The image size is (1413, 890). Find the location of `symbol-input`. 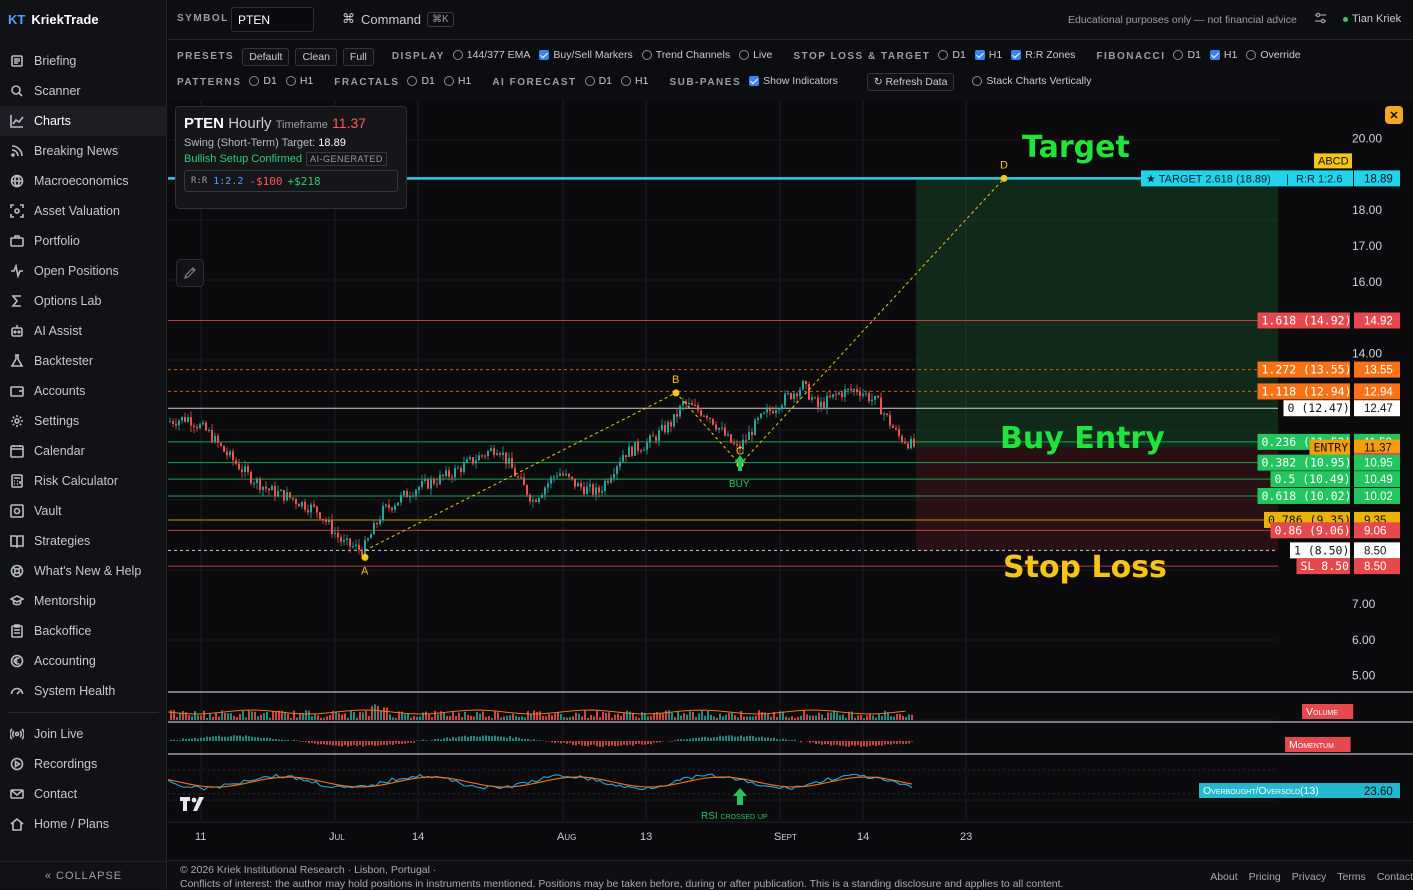

symbol-input is located at coordinates (272, 19).